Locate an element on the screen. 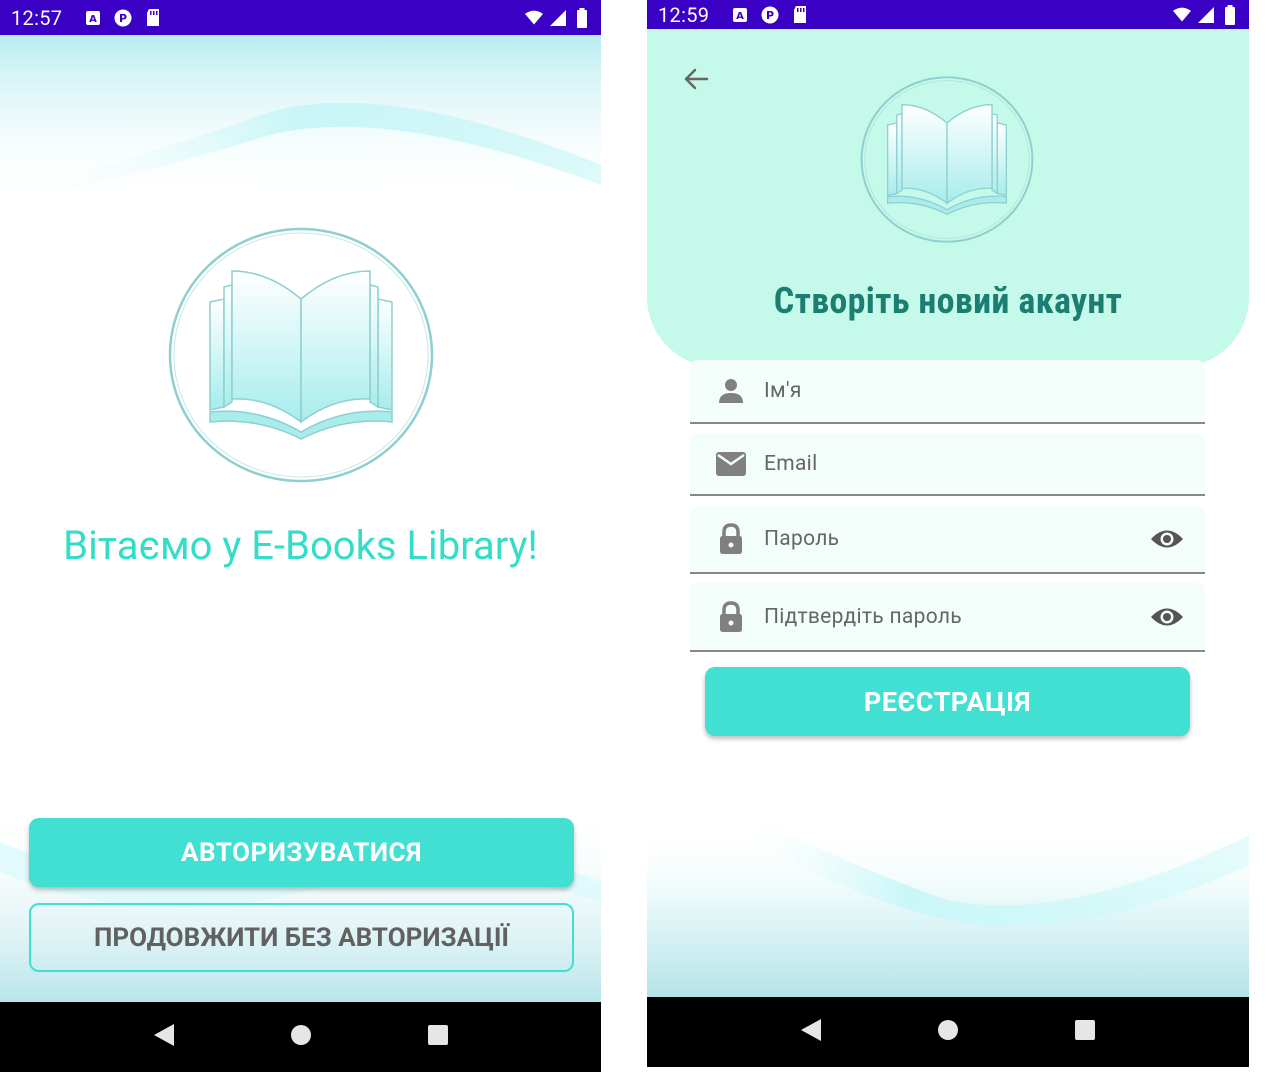 The image size is (1272, 1072). email-field-placeholder: Email is located at coordinates (791, 463).